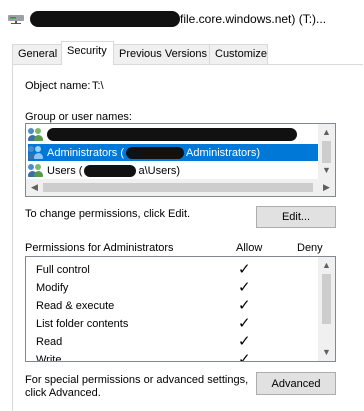 This screenshot has height=411, width=364. Describe the element at coordinates (249, 248) in the screenshot. I see `allow-header: Allow` at that location.